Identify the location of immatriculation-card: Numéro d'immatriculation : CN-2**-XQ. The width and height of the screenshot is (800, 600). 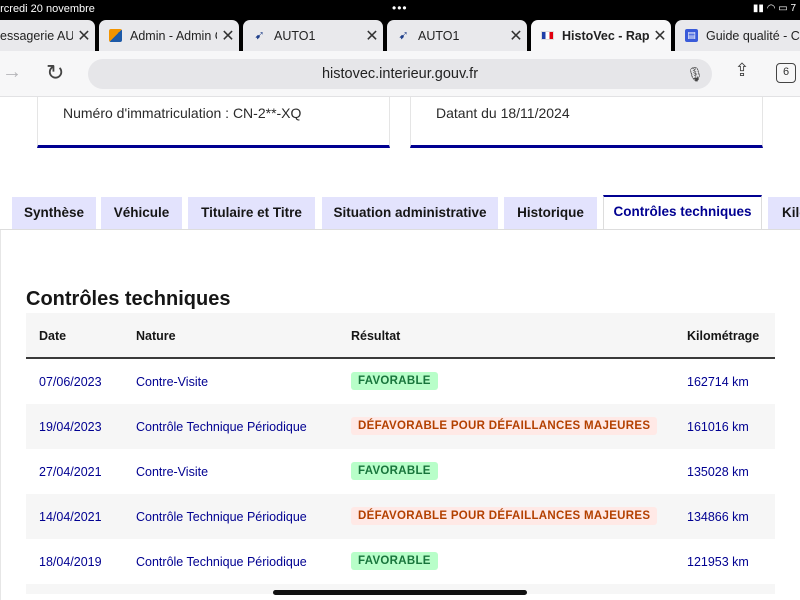
(213, 122).